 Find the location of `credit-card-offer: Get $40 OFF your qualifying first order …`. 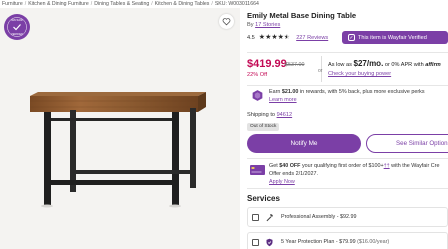

credit-card-offer: Get $40 OFF your qualifying first order … is located at coordinates (354, 174).